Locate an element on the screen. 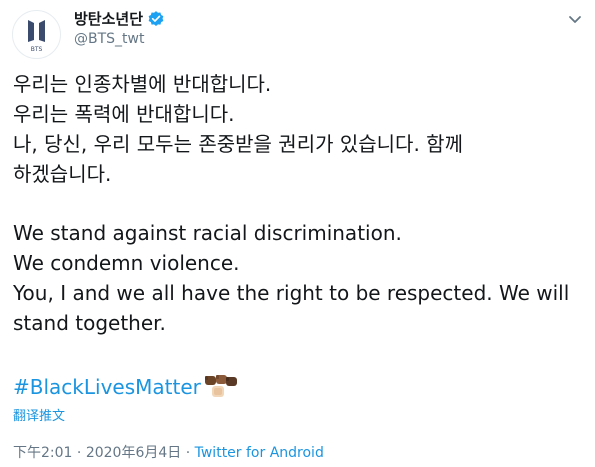 The image size is (595, 467). translate-tweet-link: 翻译推文 is located at coordinates (39, 414).